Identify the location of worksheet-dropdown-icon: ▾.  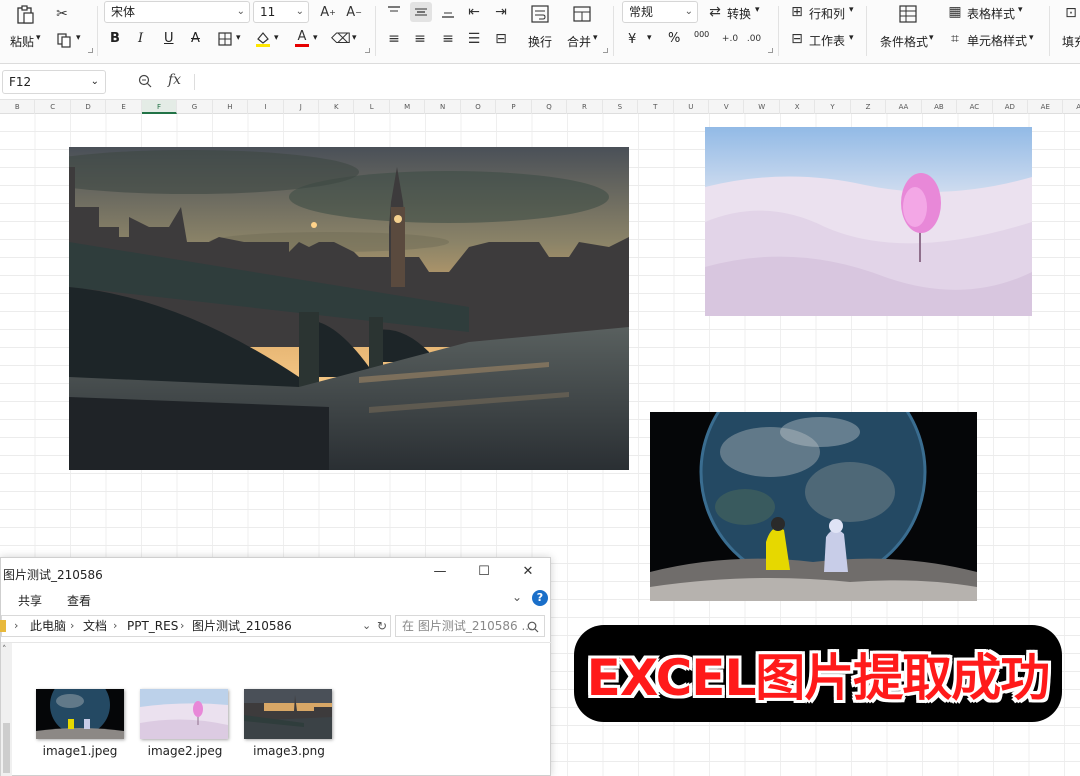
(851, 38).